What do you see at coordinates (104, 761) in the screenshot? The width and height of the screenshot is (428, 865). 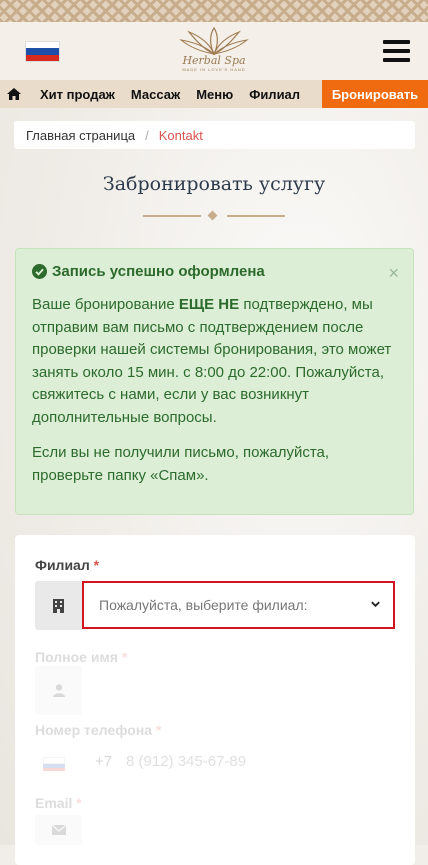 I see `phone-country-code: +7` at bounding box center [104, 761].